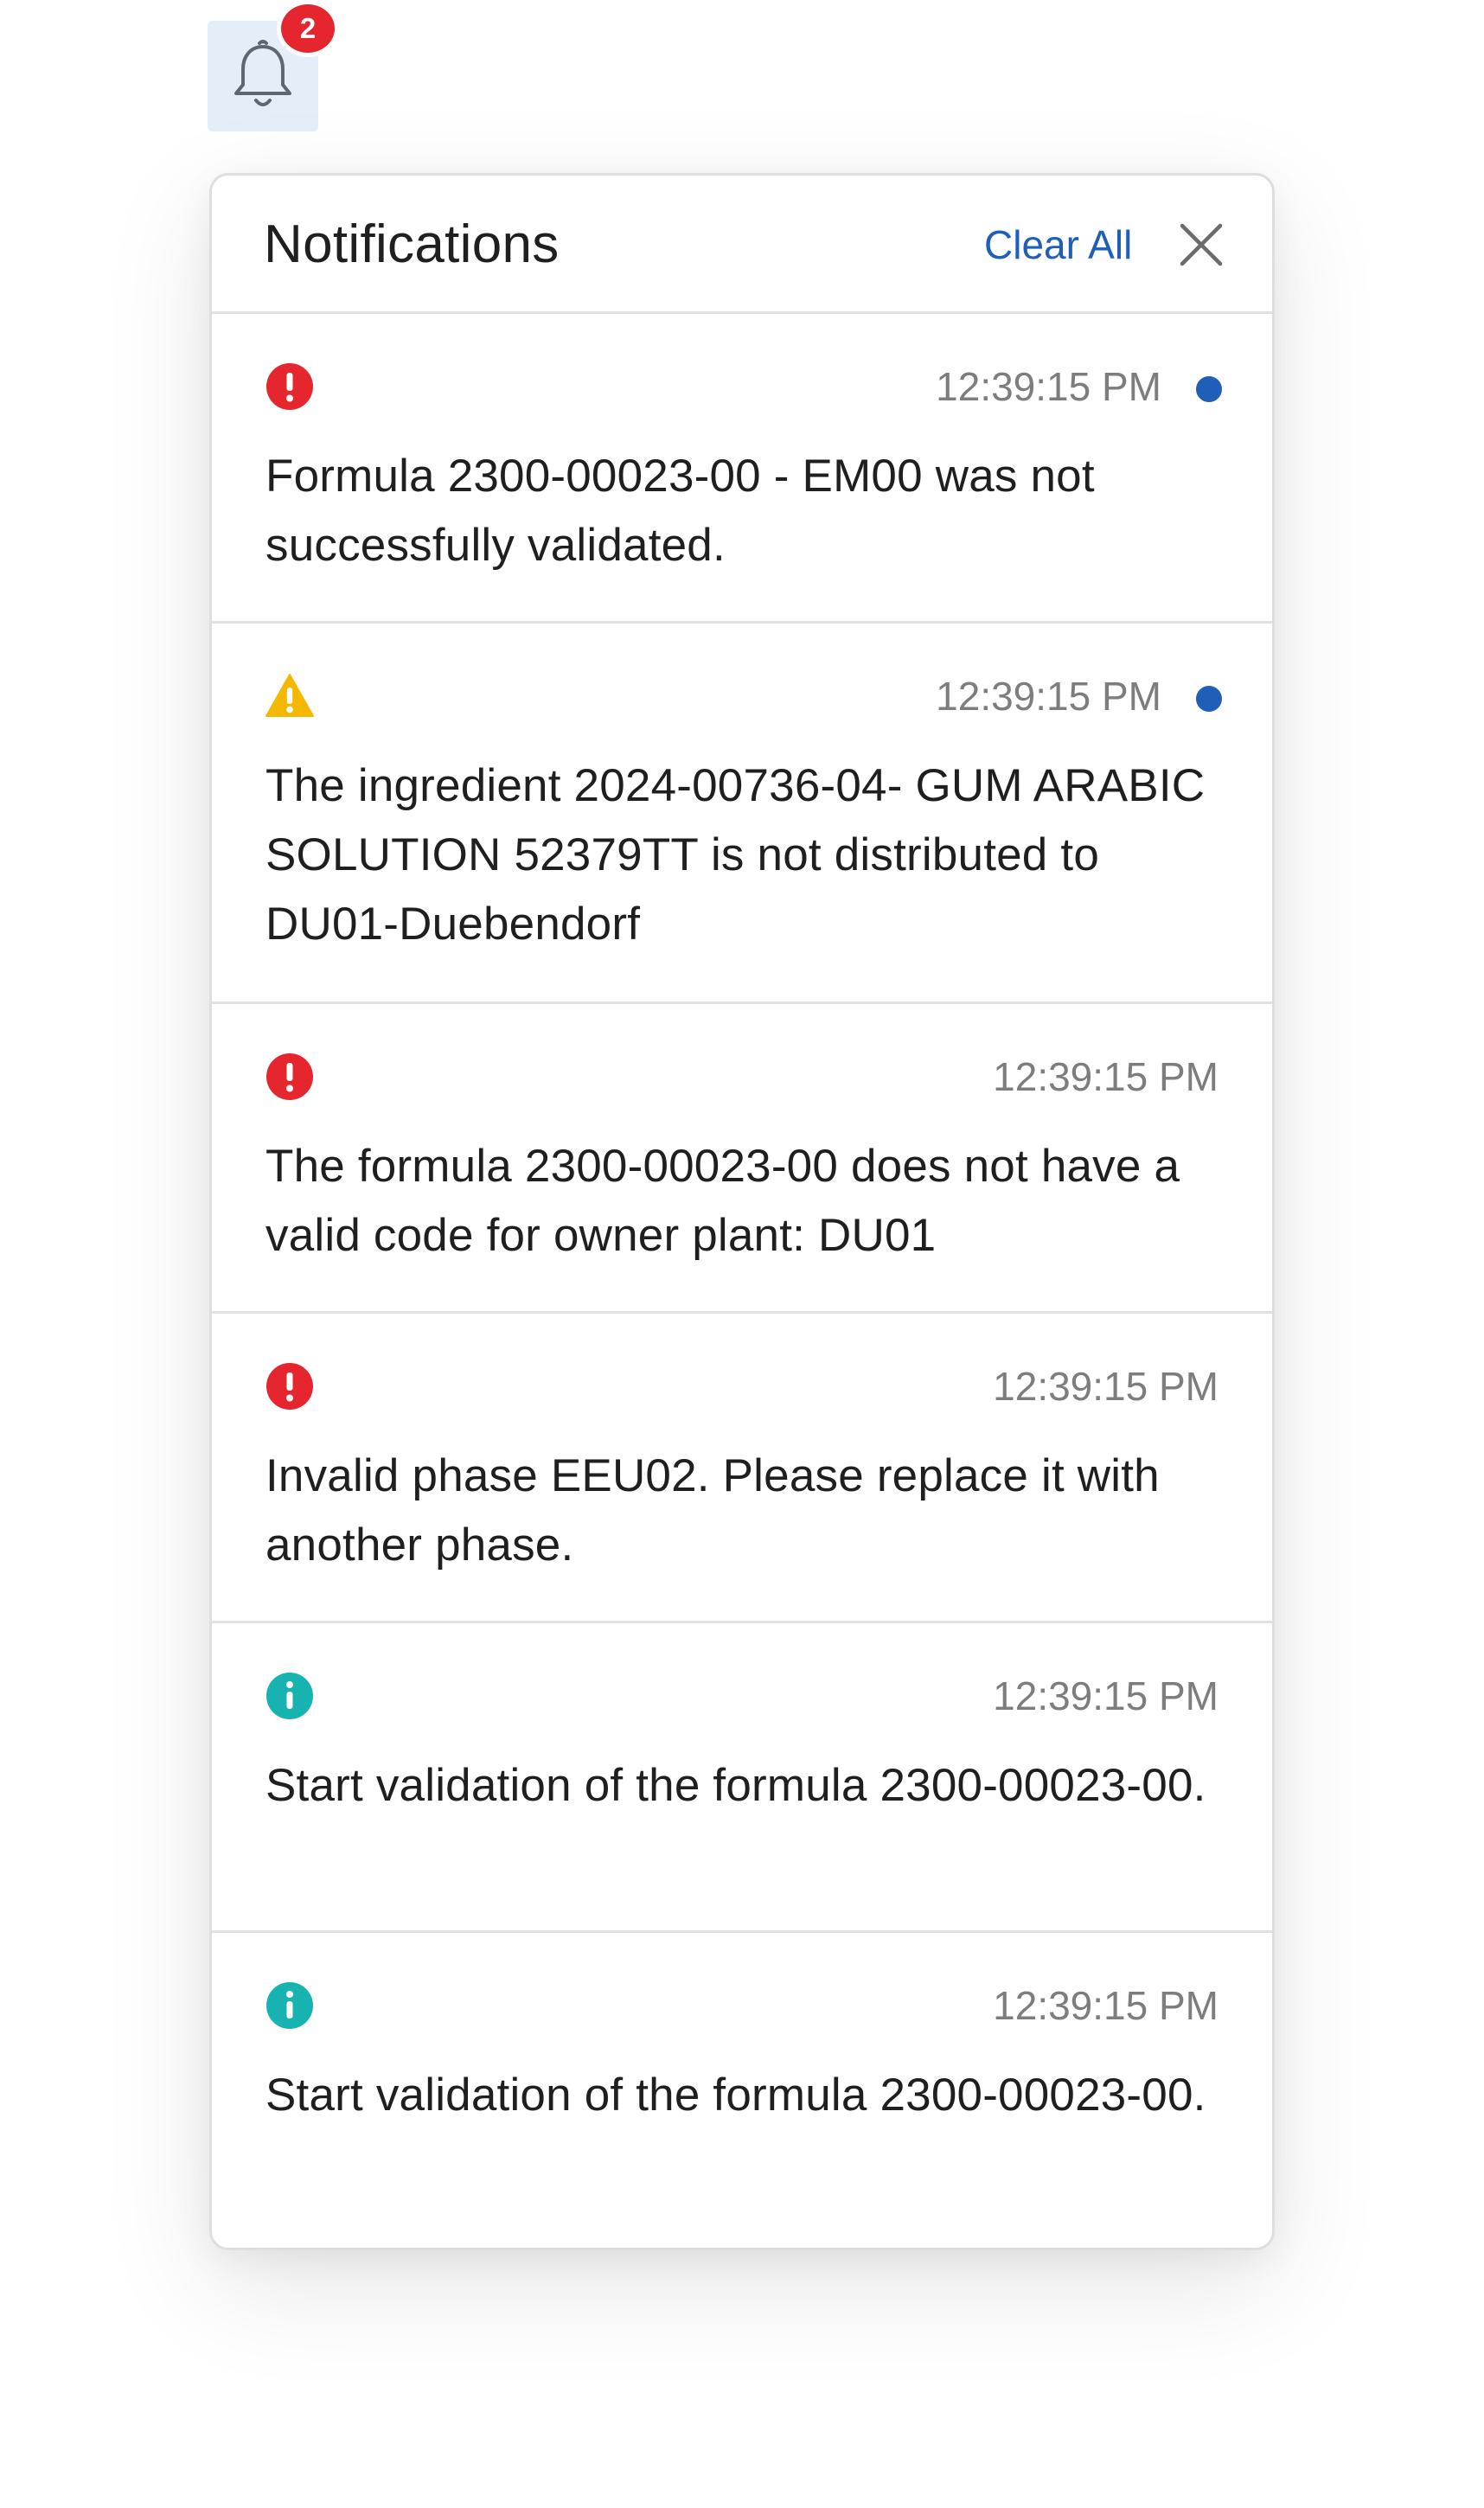 This screenshot has height=2508, width=1484. What do you see at coordinates (262, 73) in the screenshot?
I see `bell-icon` at bounding box center [262, 73].